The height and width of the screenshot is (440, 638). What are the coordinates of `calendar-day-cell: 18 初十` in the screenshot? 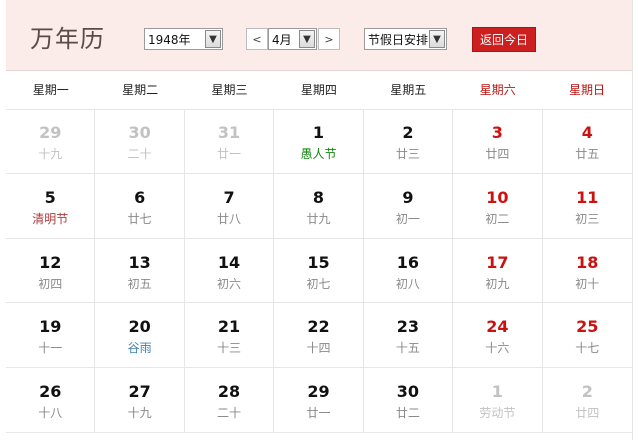 It's located at (587, 271).